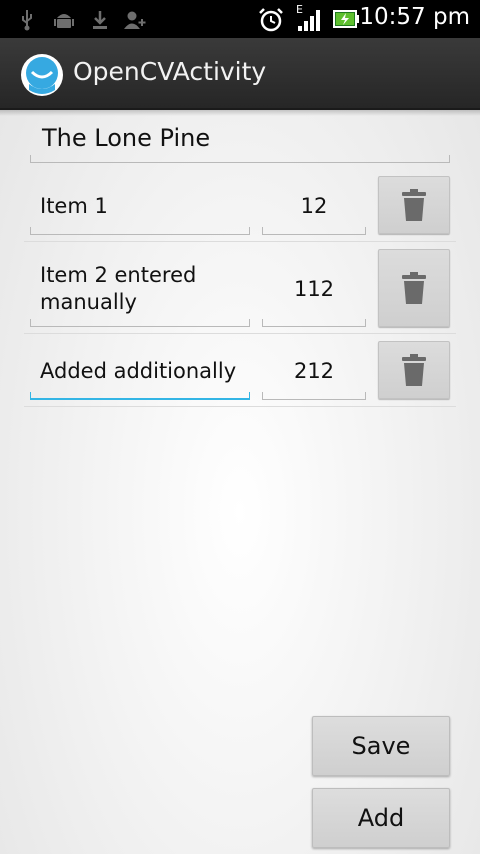  I want to click on item-name-text-line1: Item 2 entered, so click(118, 275).